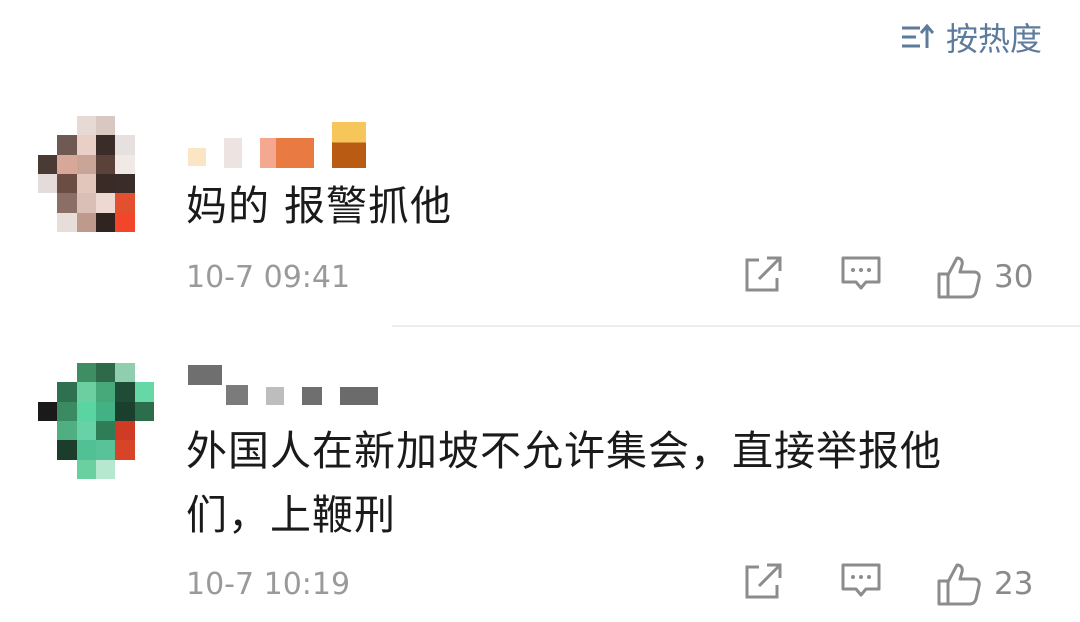 Image resolution: width=1080 pixels, height=622 pixels. Describe the element at coordinates (319, 206) in the screenshot. I see `comment-text: 妈的 报警抓他` at that location.